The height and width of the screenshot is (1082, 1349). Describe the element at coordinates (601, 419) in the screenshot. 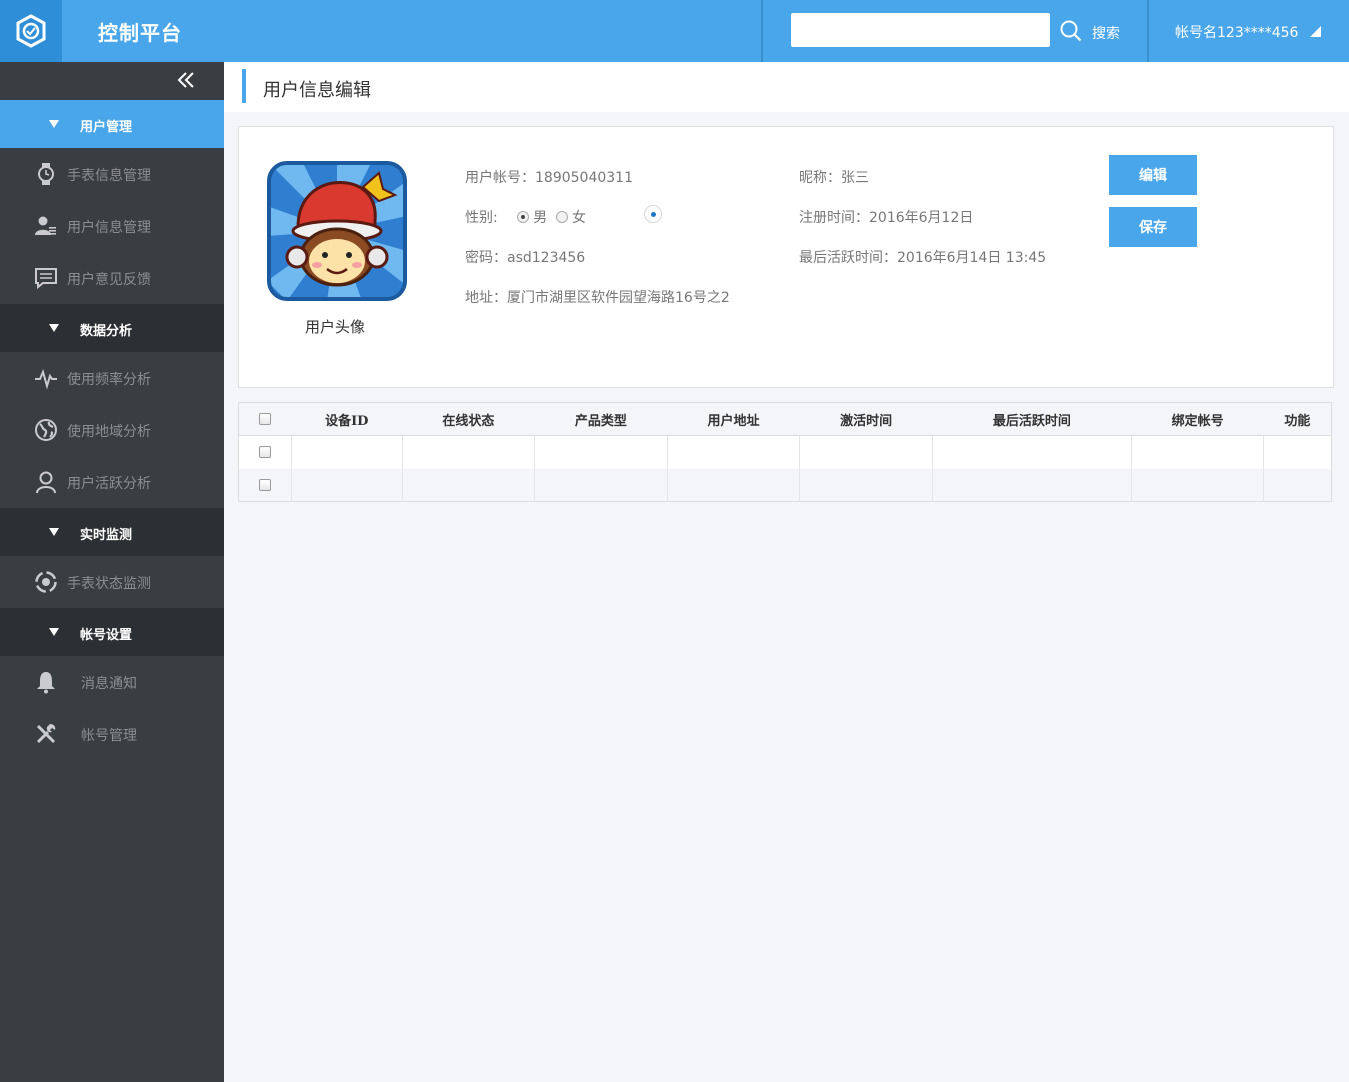

I see `column-header: 产品类型` at that location.